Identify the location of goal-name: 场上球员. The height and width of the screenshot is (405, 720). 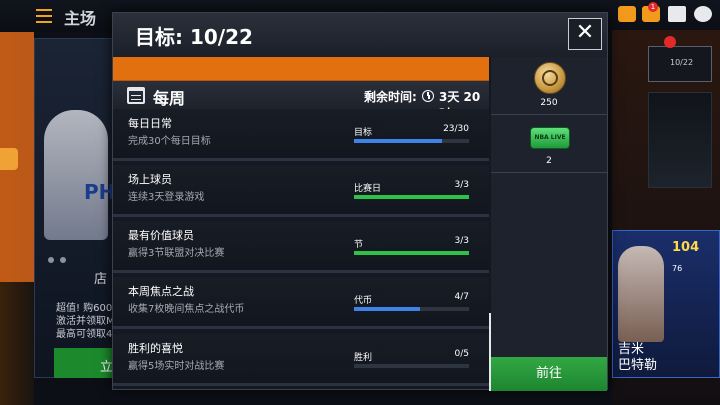
(150, 179).